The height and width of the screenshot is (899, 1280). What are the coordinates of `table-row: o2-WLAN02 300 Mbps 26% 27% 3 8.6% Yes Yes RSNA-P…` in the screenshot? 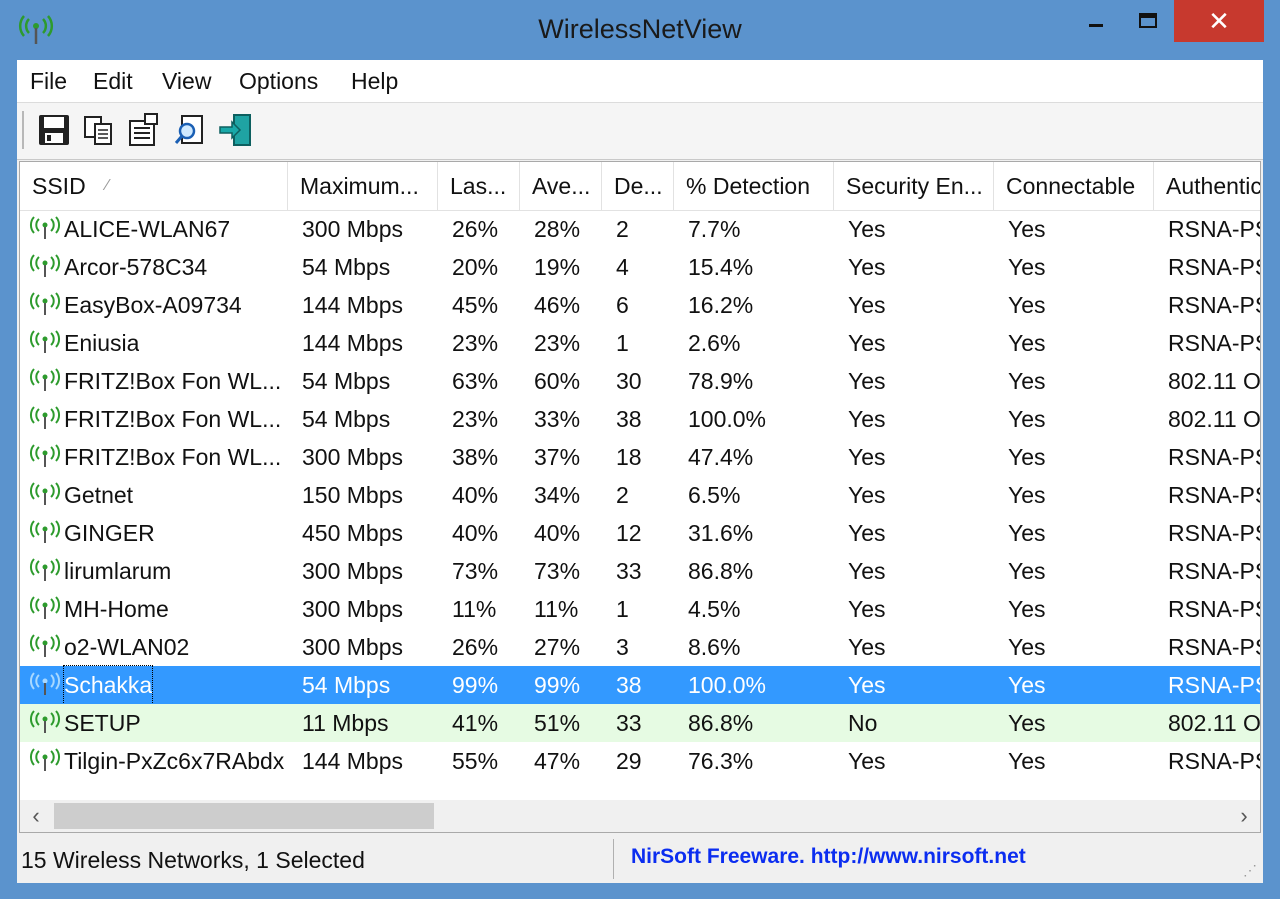 It's located at (640, 647).